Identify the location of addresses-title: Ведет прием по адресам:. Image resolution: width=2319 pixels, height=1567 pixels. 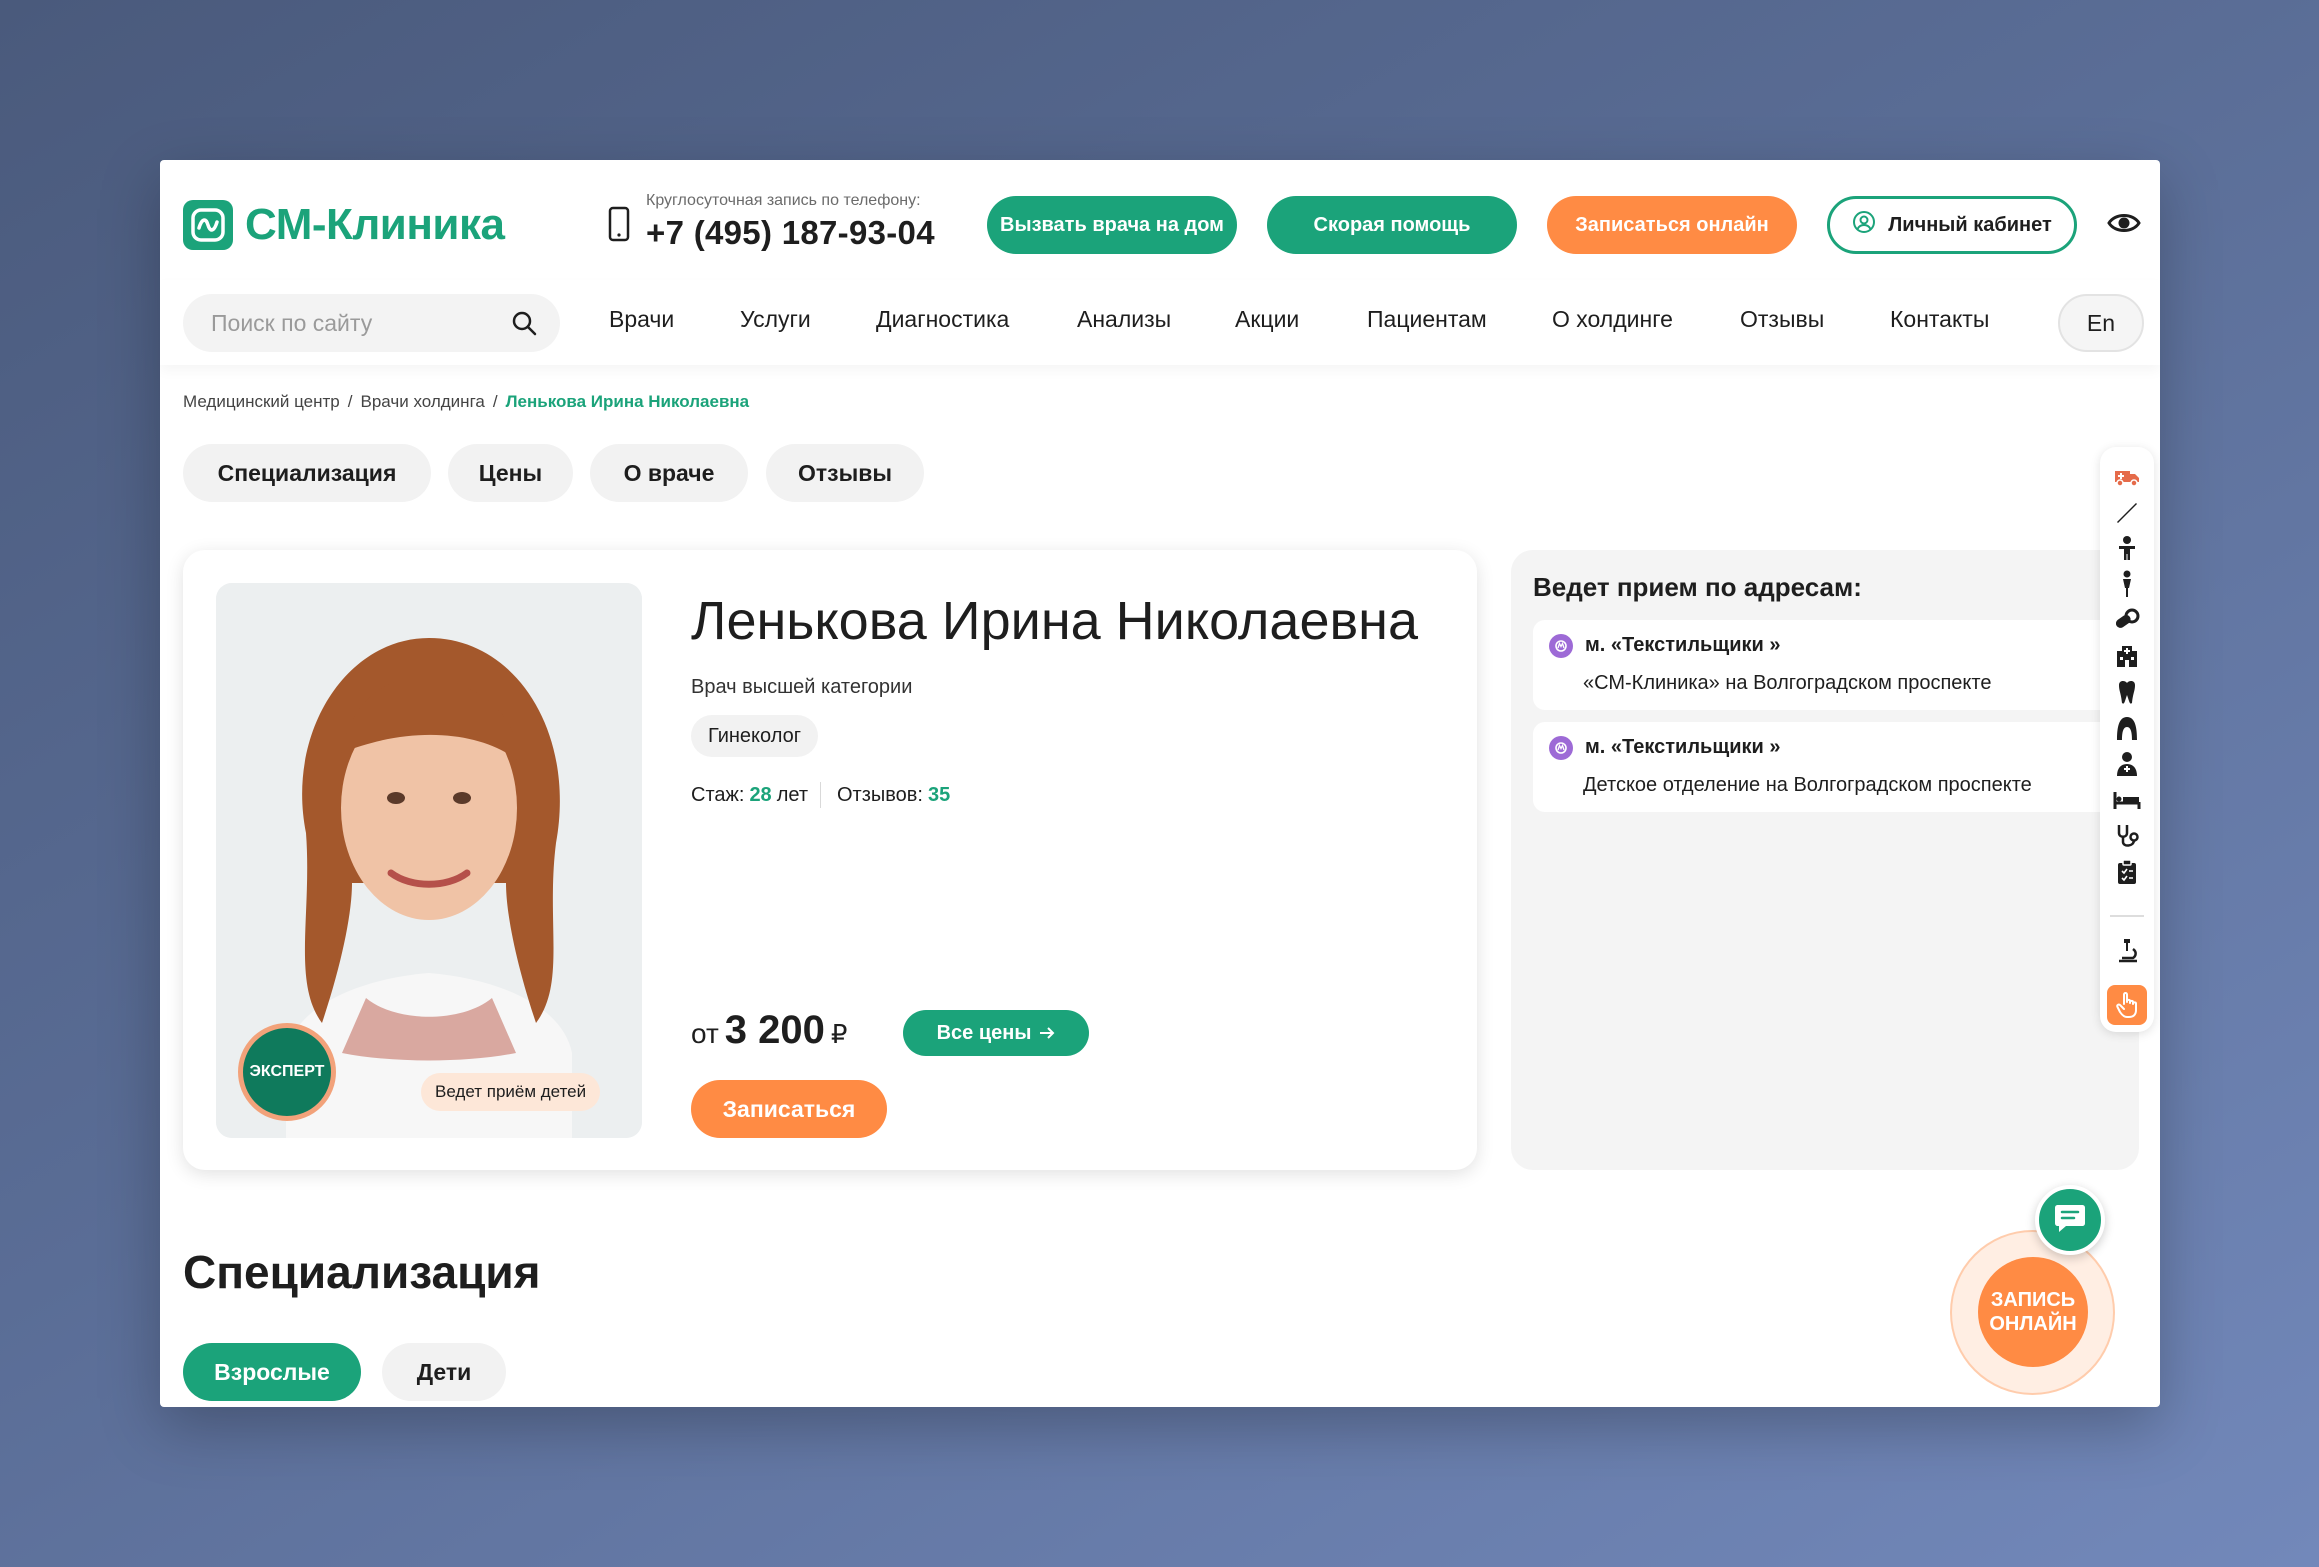
(1697, 587).